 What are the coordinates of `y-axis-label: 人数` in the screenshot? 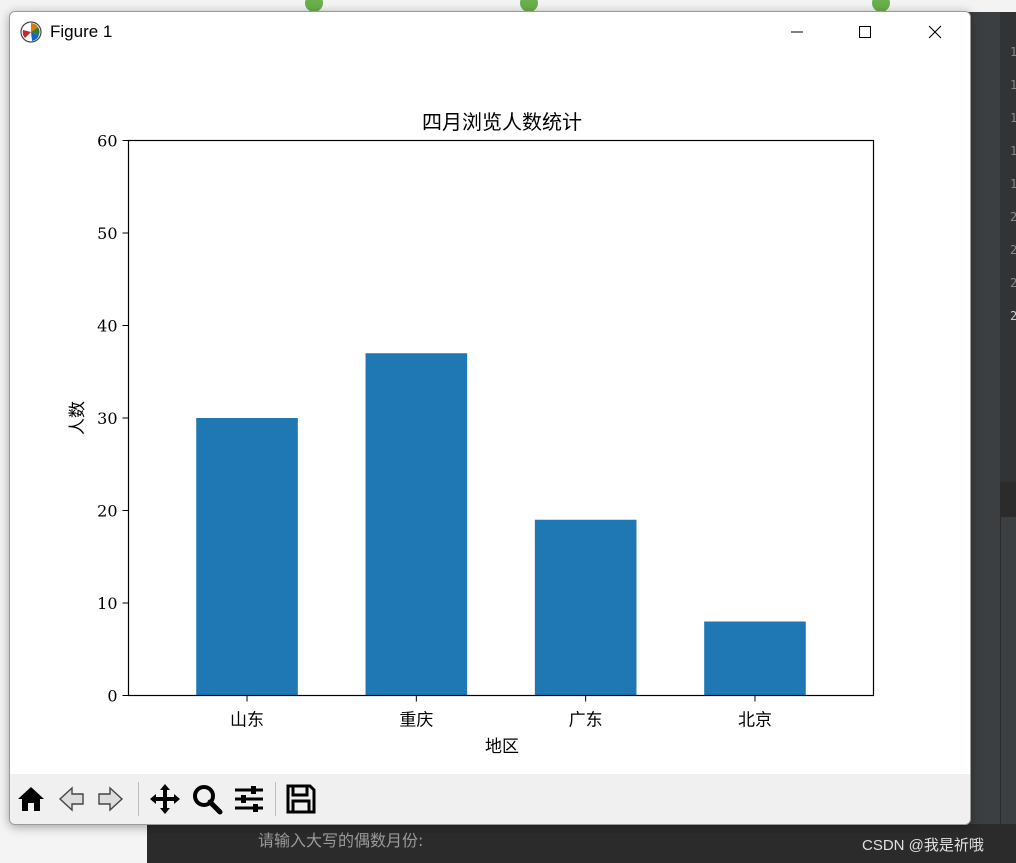 It's located at (78, 418).